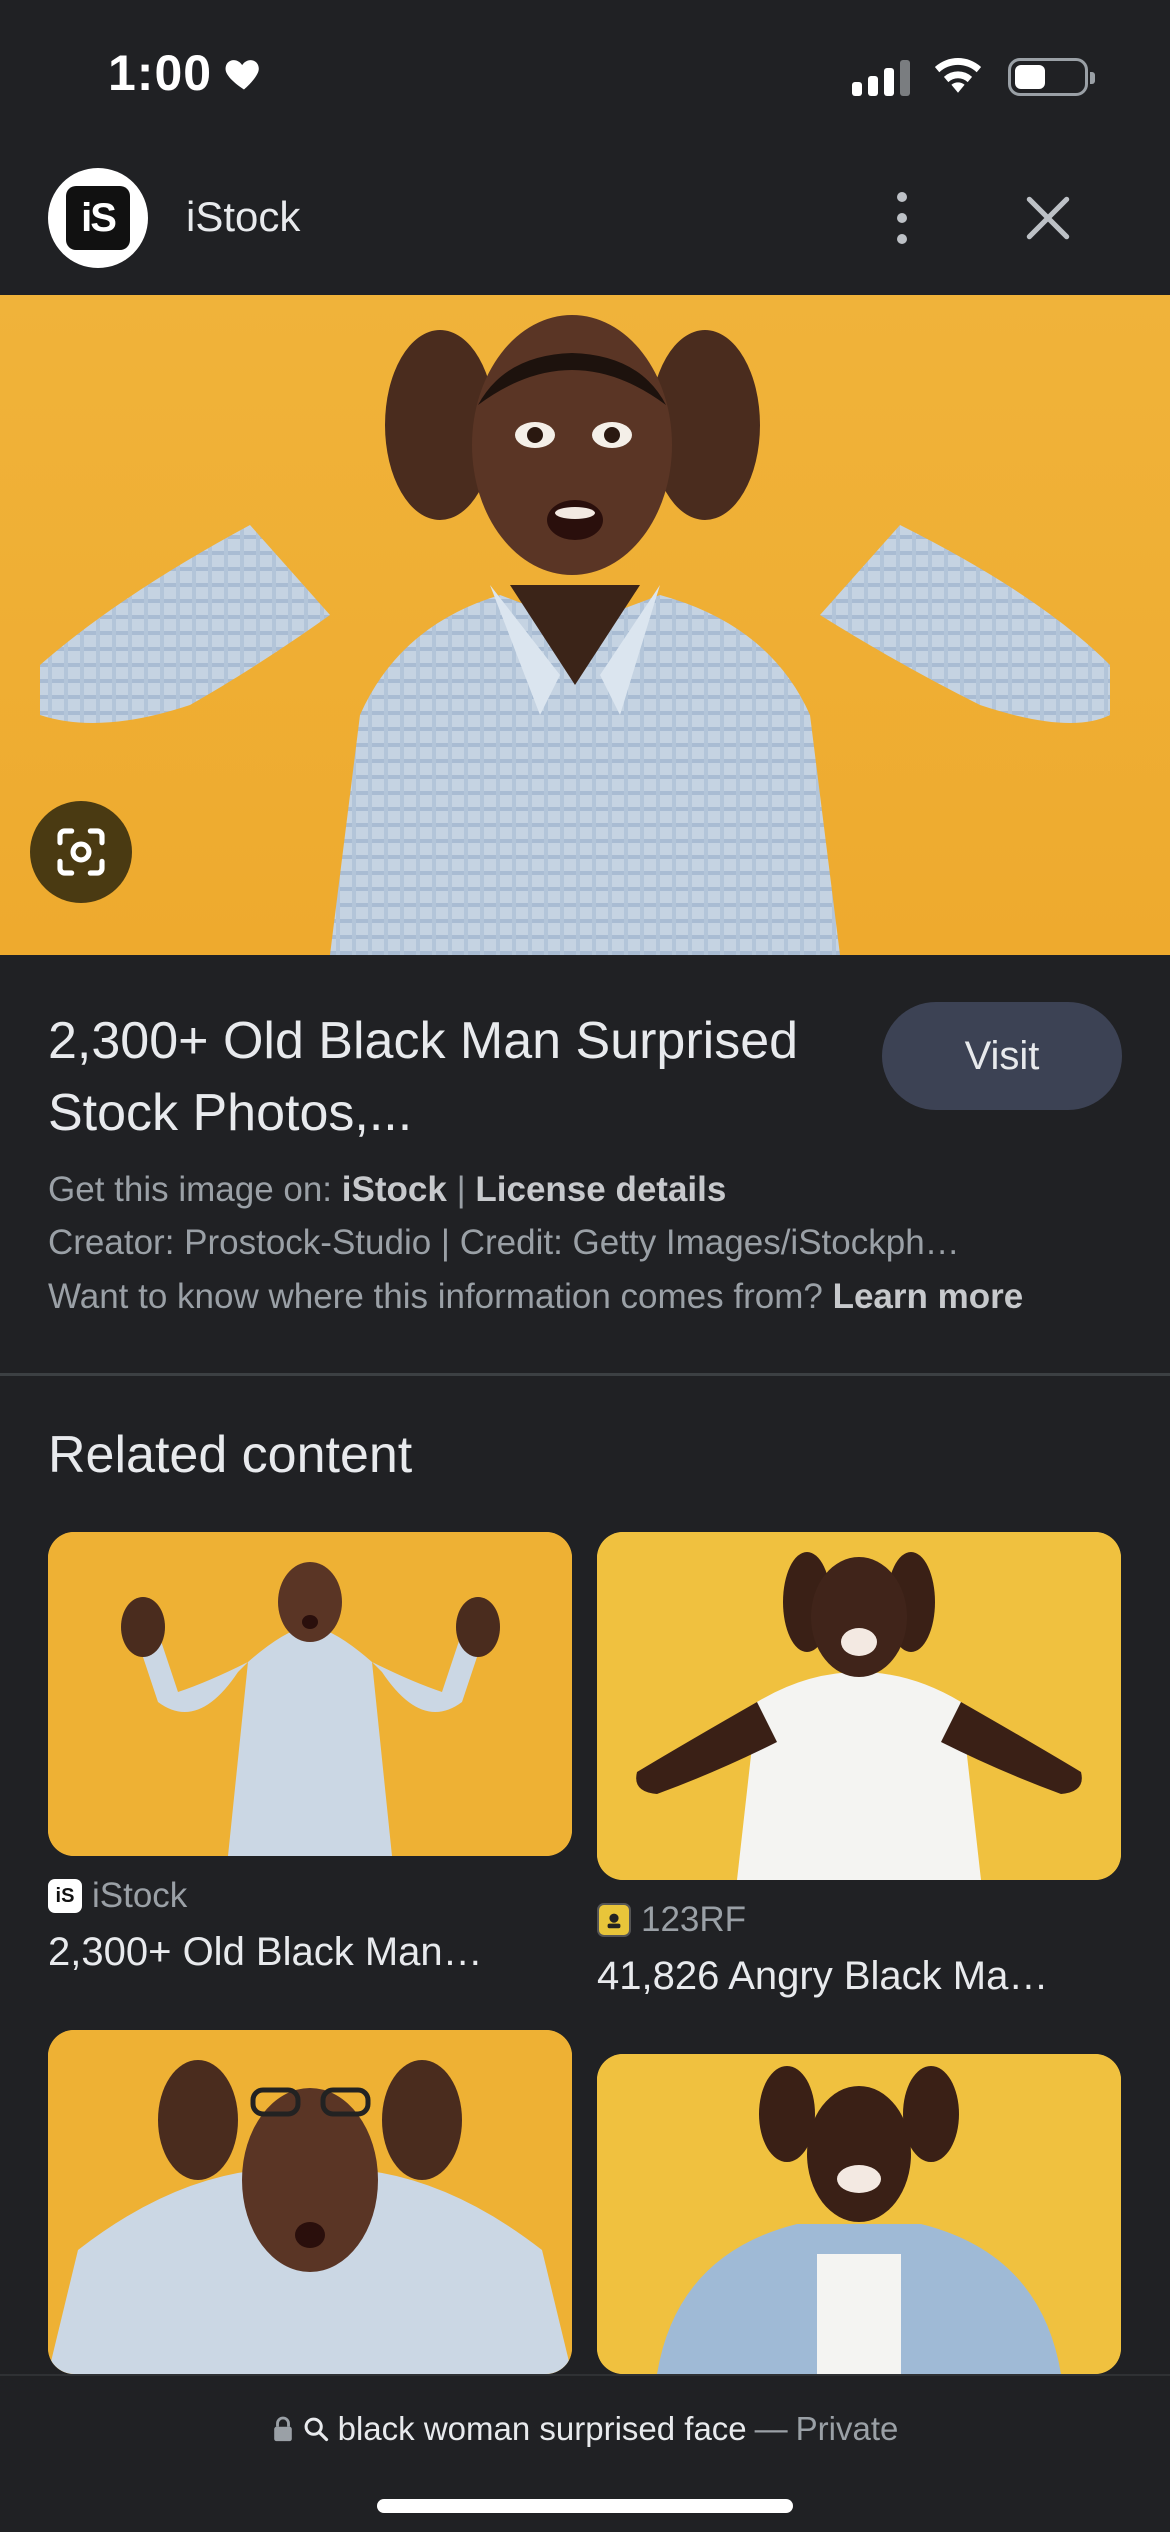 Image resolution: width=1170 pixels, height=2532 pixels. I want to click on status-bar: 1:00, so click(585, 75).